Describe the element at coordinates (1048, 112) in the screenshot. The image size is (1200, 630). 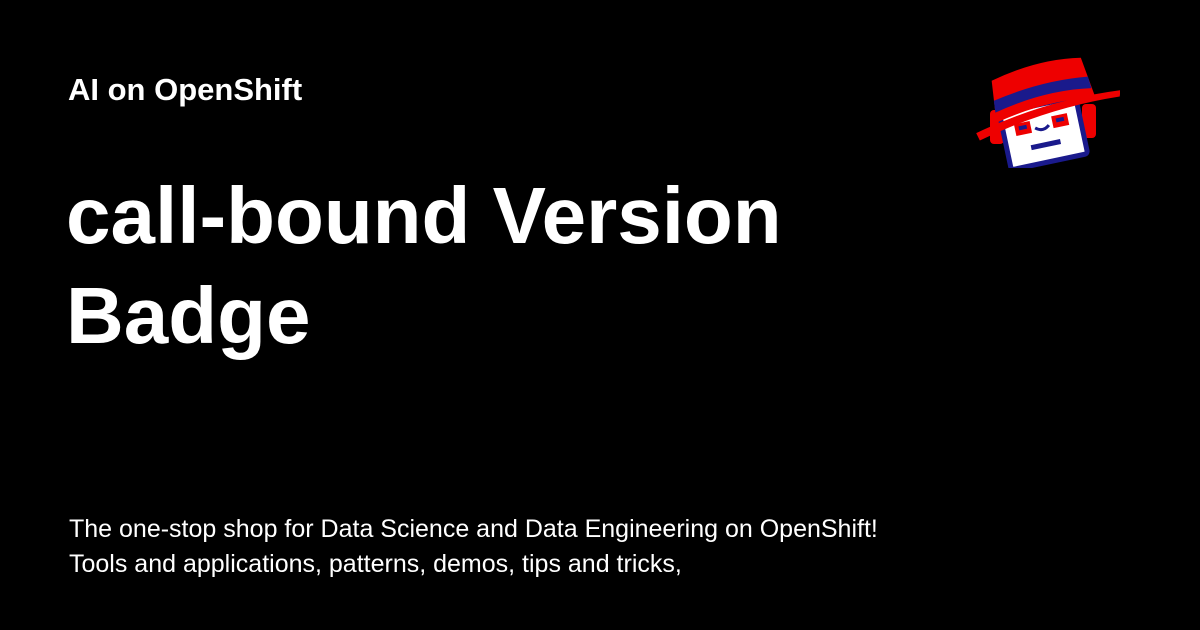
I see `robot-with-red-hat-icon` at that location.